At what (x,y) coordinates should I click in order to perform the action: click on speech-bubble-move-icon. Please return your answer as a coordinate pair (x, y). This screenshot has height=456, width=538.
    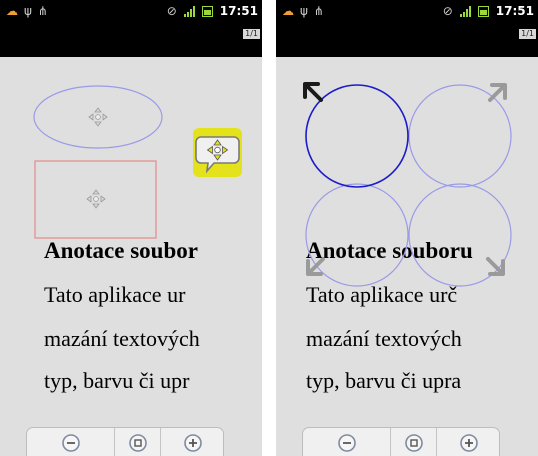
    Looking at the image, I should click on (217, 155).